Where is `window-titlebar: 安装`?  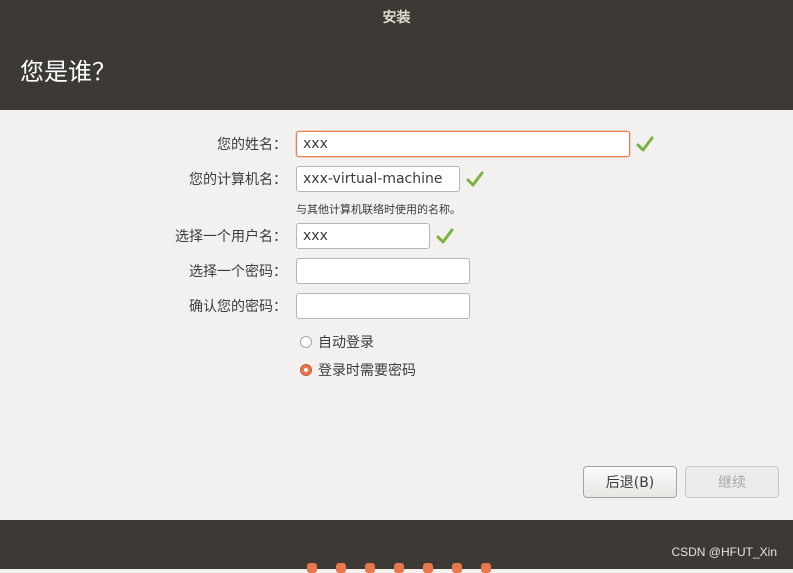
window-titlebar: 安装 is located at coordinates (396, 17).